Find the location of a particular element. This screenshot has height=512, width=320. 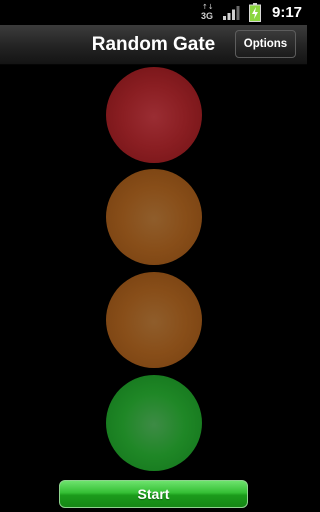

status-clock: 9:17 is located at coordinates (287, 12).